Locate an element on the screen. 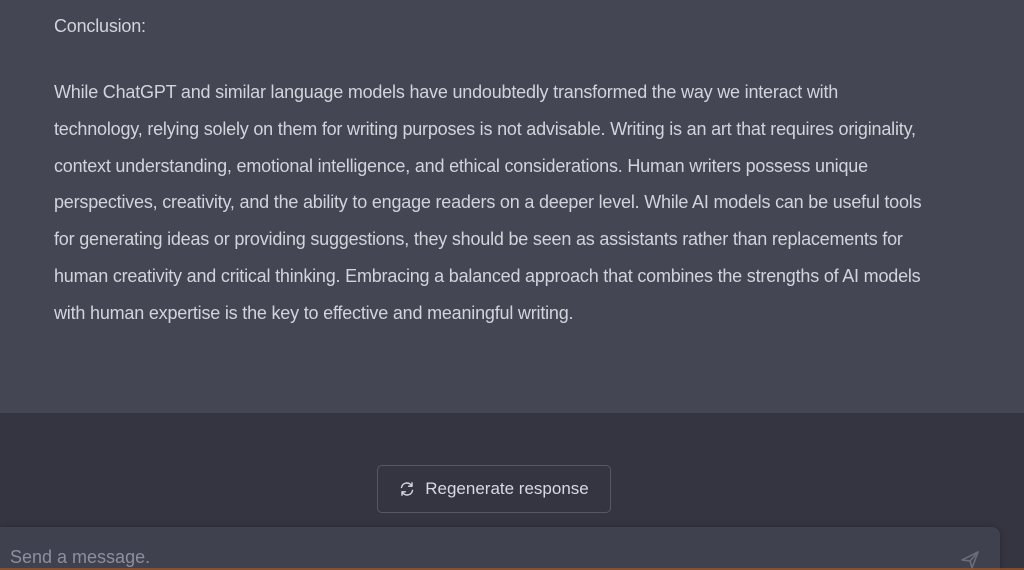 This screenshot has width=1024, height=570. regenerate-label: Regenerate response is located at coordinates (507, 488).